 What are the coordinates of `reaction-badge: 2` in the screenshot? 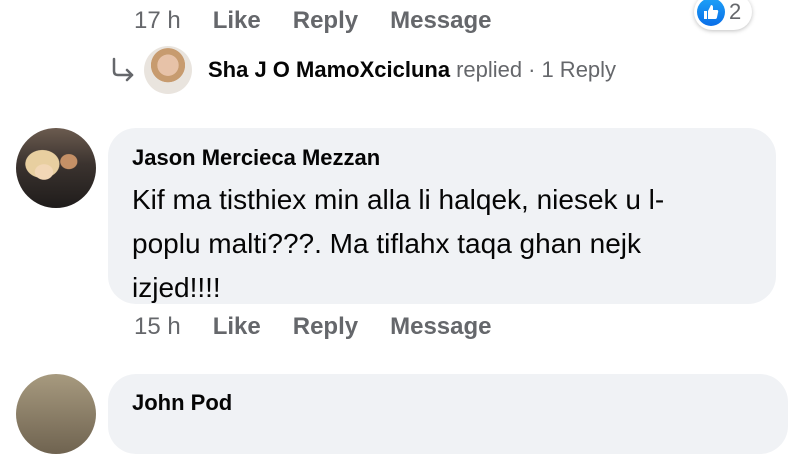 It's located at (723, 15).